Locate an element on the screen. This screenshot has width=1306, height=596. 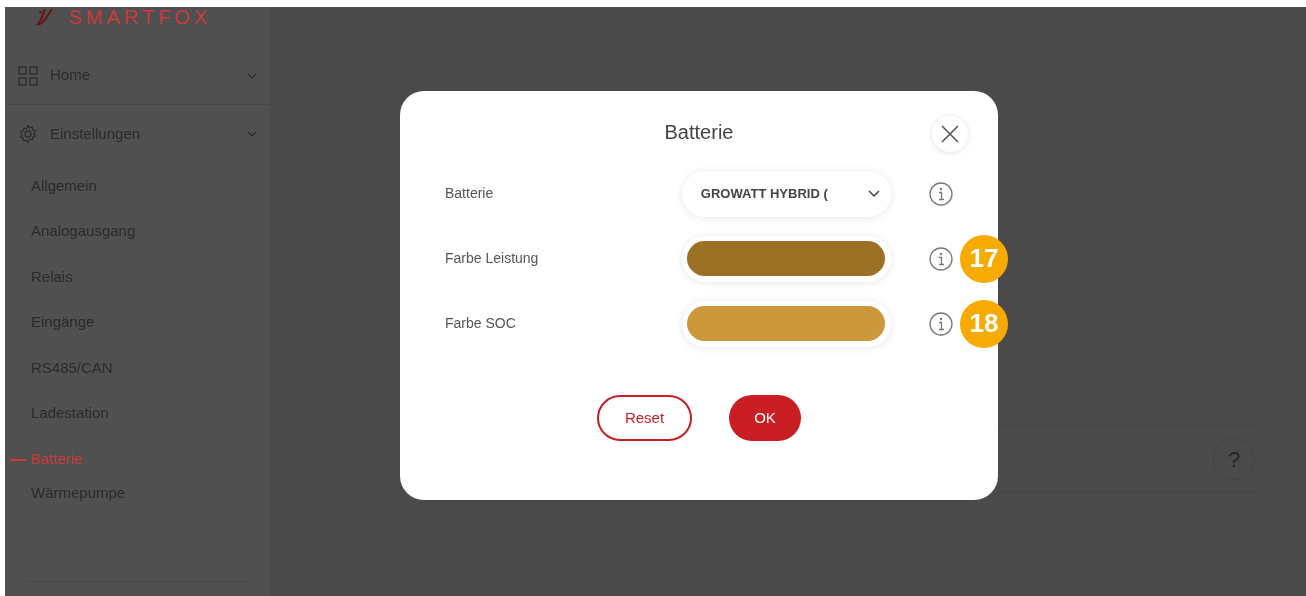
annotation-badge: 18 is located at coordinates (984, 323).